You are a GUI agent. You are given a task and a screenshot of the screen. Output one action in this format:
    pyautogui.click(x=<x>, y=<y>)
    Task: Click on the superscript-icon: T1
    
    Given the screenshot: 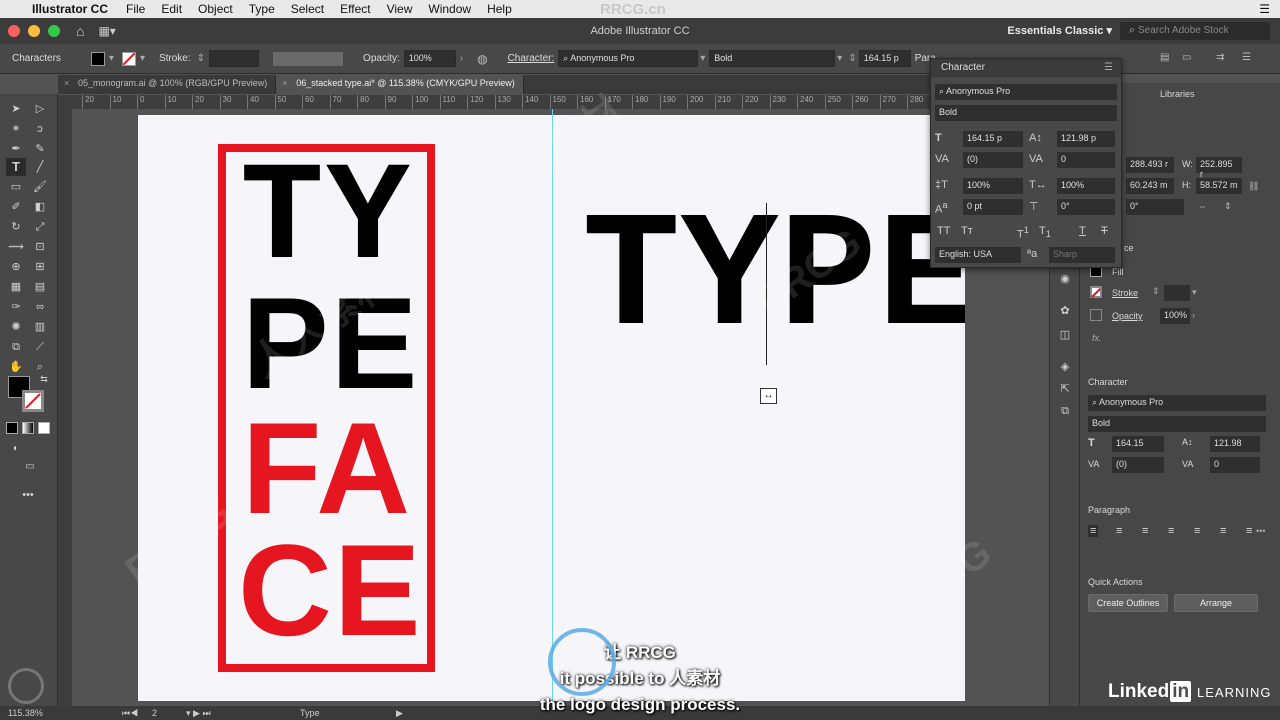 What is the action you would take?
    pyautogui.click(x=1023, y=233)
    